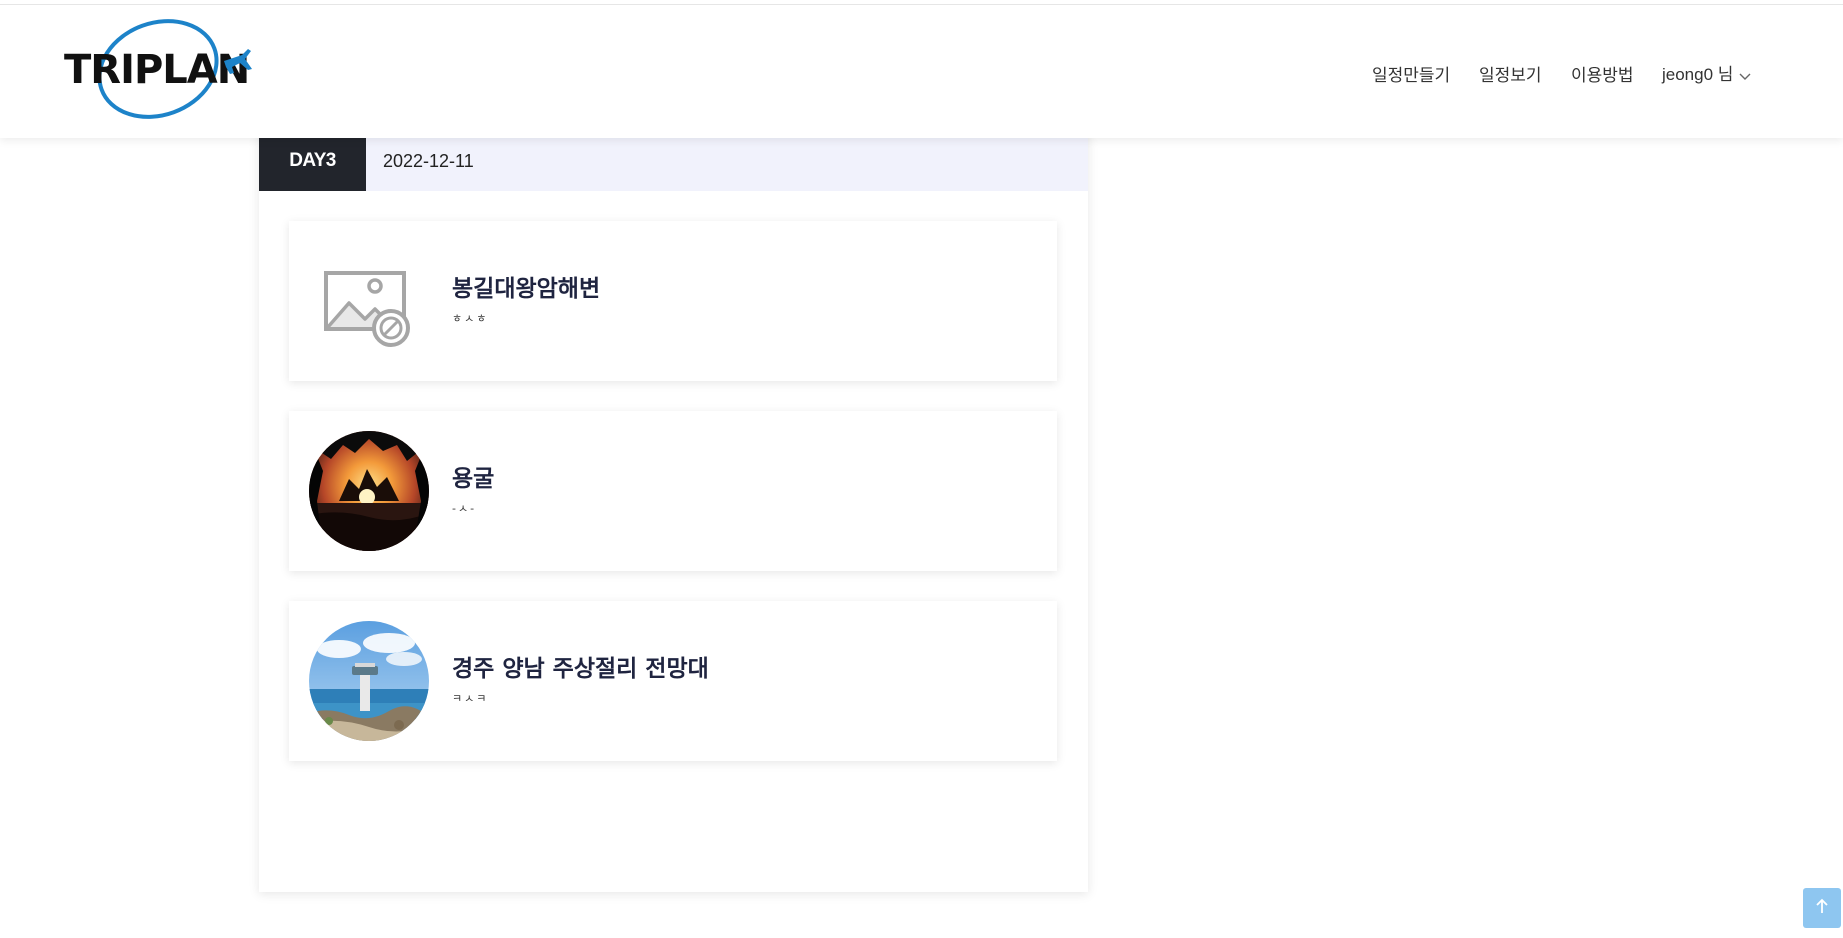  Describe the element at coordinates (526, 289) in the screenshot. I see `place-name: 봉길대왕암해변` at that location.